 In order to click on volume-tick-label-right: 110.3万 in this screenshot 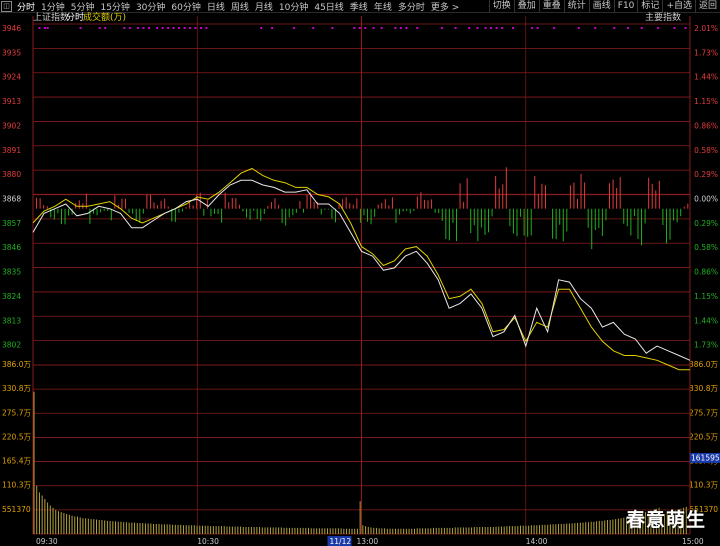, I will do `click(703, 485)`.